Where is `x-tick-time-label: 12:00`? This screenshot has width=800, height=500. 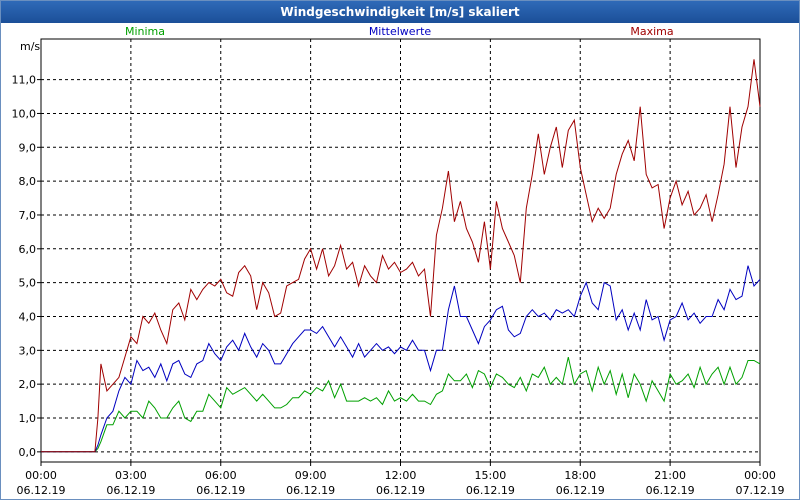
x-tick-time-label: 12:00 is located at coordinates (401, 475).